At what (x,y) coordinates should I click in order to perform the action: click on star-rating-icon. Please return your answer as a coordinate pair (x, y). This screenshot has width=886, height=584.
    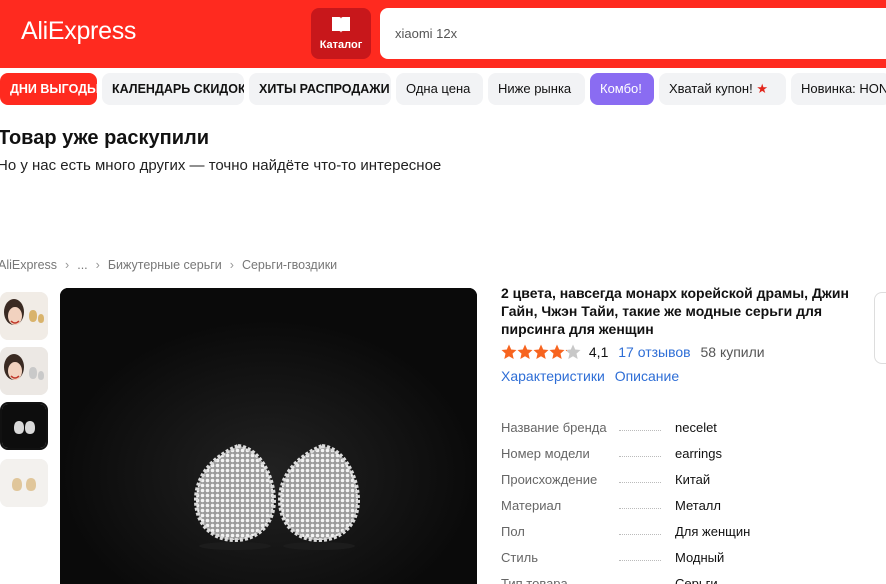
    Looking at the image, I should click on (541, 352).